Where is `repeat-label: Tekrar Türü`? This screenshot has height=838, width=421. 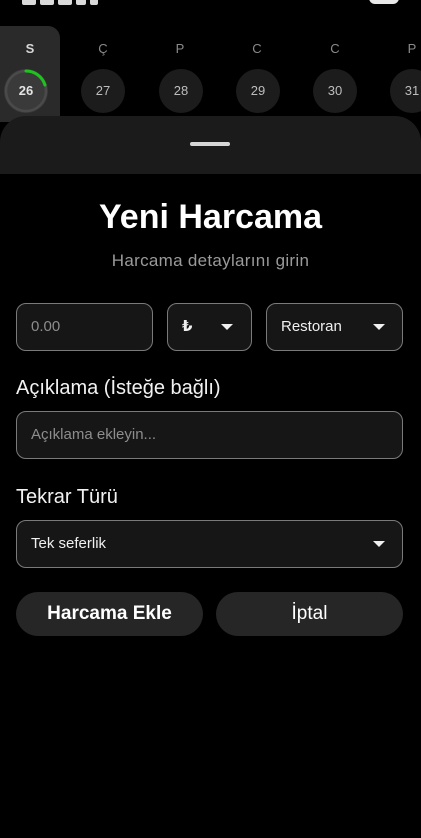 repeat-label: Tekrar Türü is located at coordinates (67, 497).